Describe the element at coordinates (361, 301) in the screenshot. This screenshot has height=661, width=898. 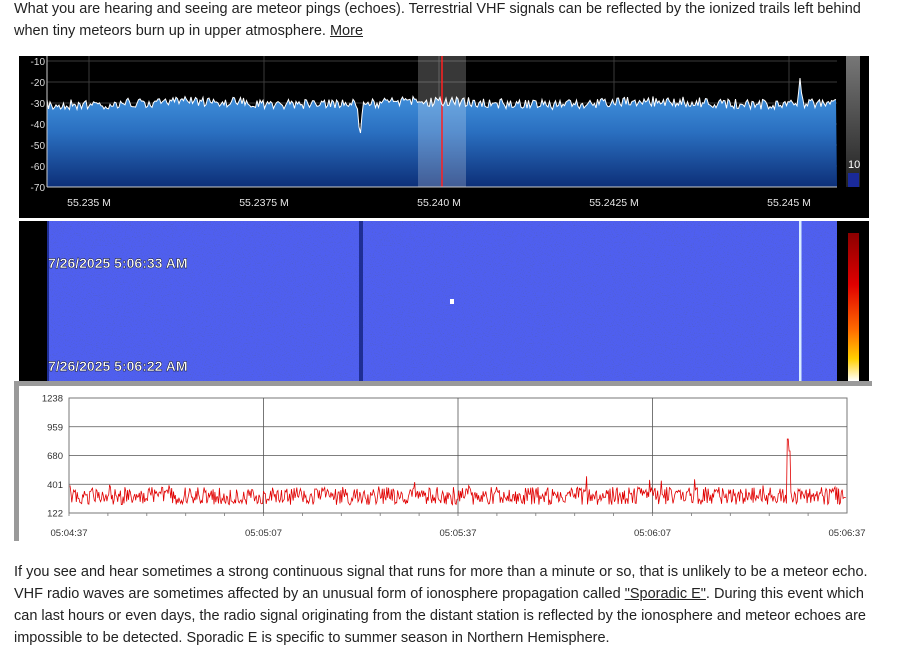
I see `waterfall-dark-column` at that location.